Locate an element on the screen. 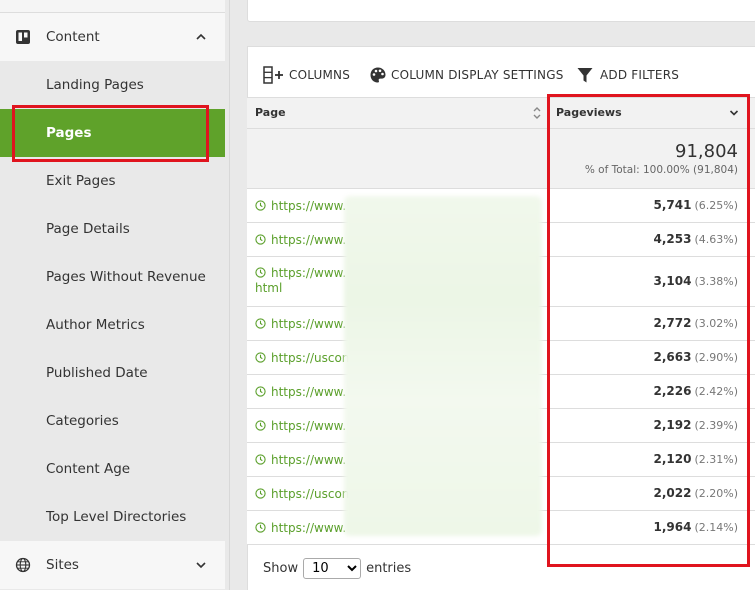 Image resolution: width=755 pixels, height=590 pixels. columns-button-label: COLUMNS is located at coordinates (320, 75).